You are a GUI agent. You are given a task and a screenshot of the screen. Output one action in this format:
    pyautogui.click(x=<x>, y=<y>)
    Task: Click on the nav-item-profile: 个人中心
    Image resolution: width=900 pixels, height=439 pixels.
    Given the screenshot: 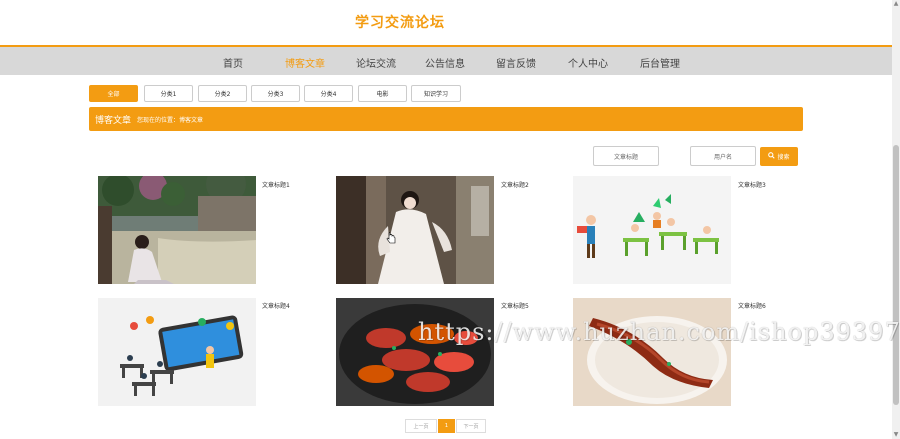 What is the action you would take?
    pyautogui.click(x=588, y=62)
    